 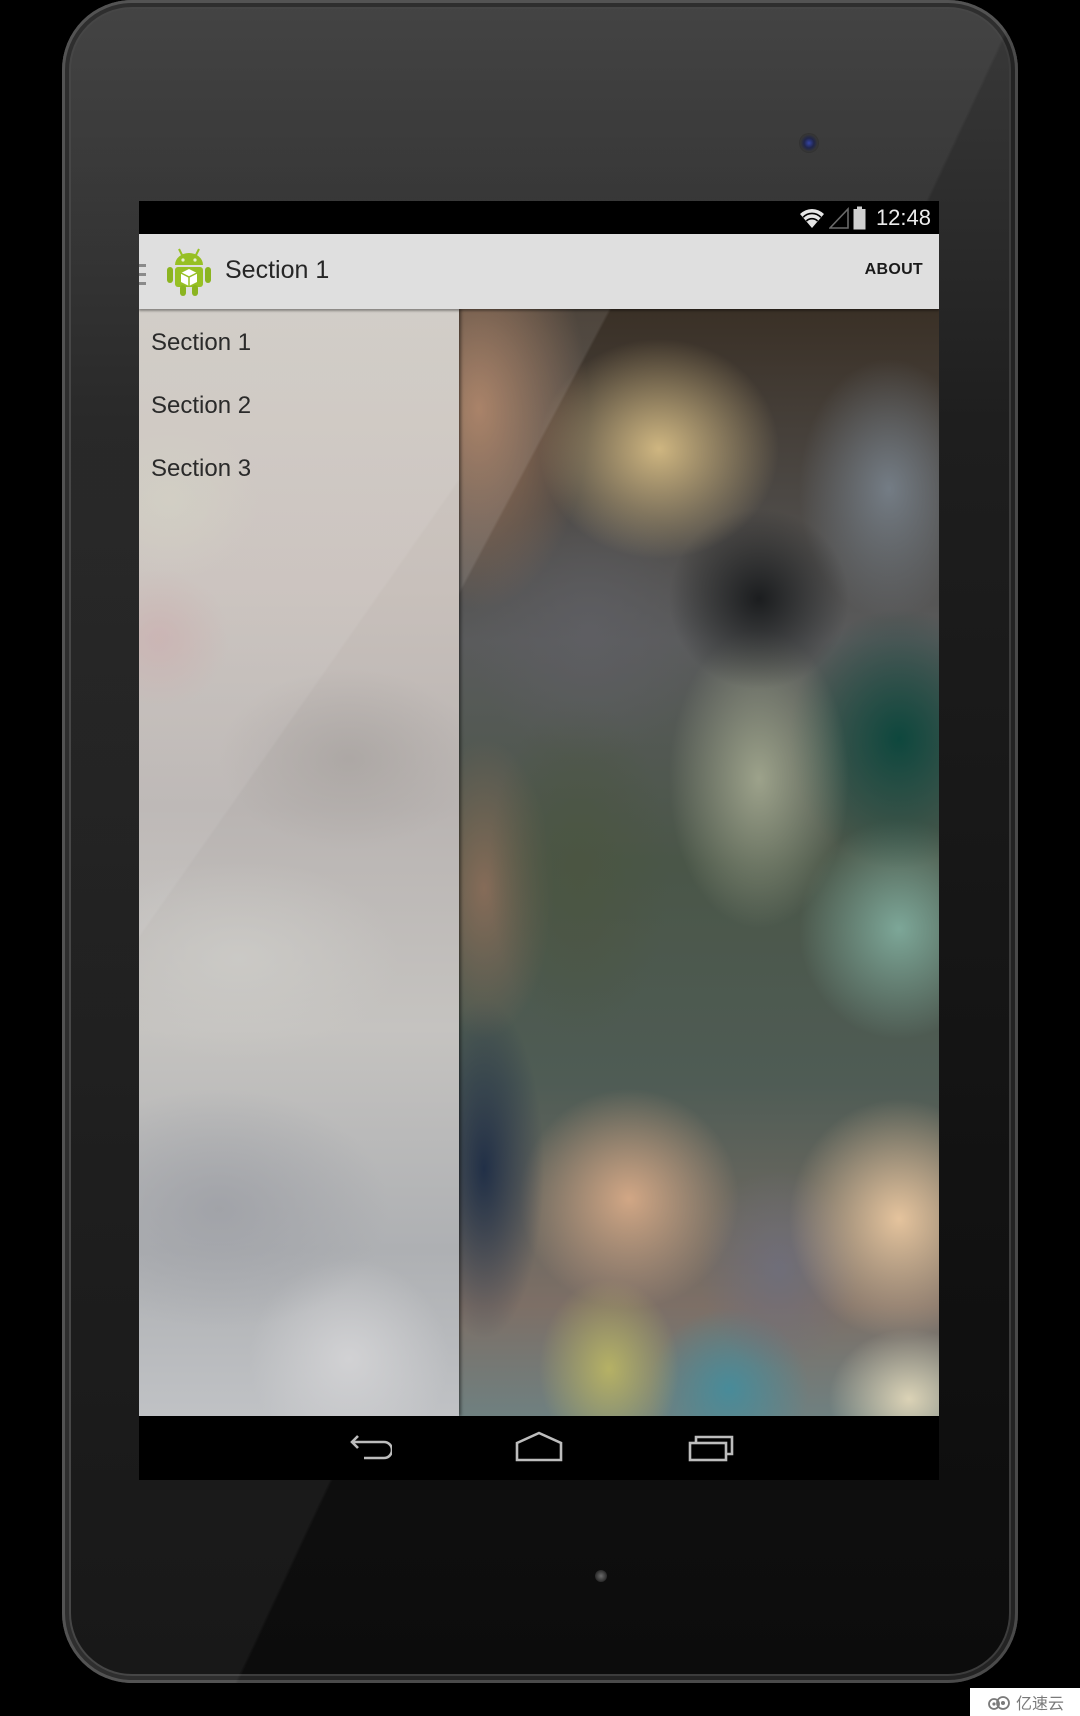 I want to click on recents-icon, so click(x=711, y=1448).